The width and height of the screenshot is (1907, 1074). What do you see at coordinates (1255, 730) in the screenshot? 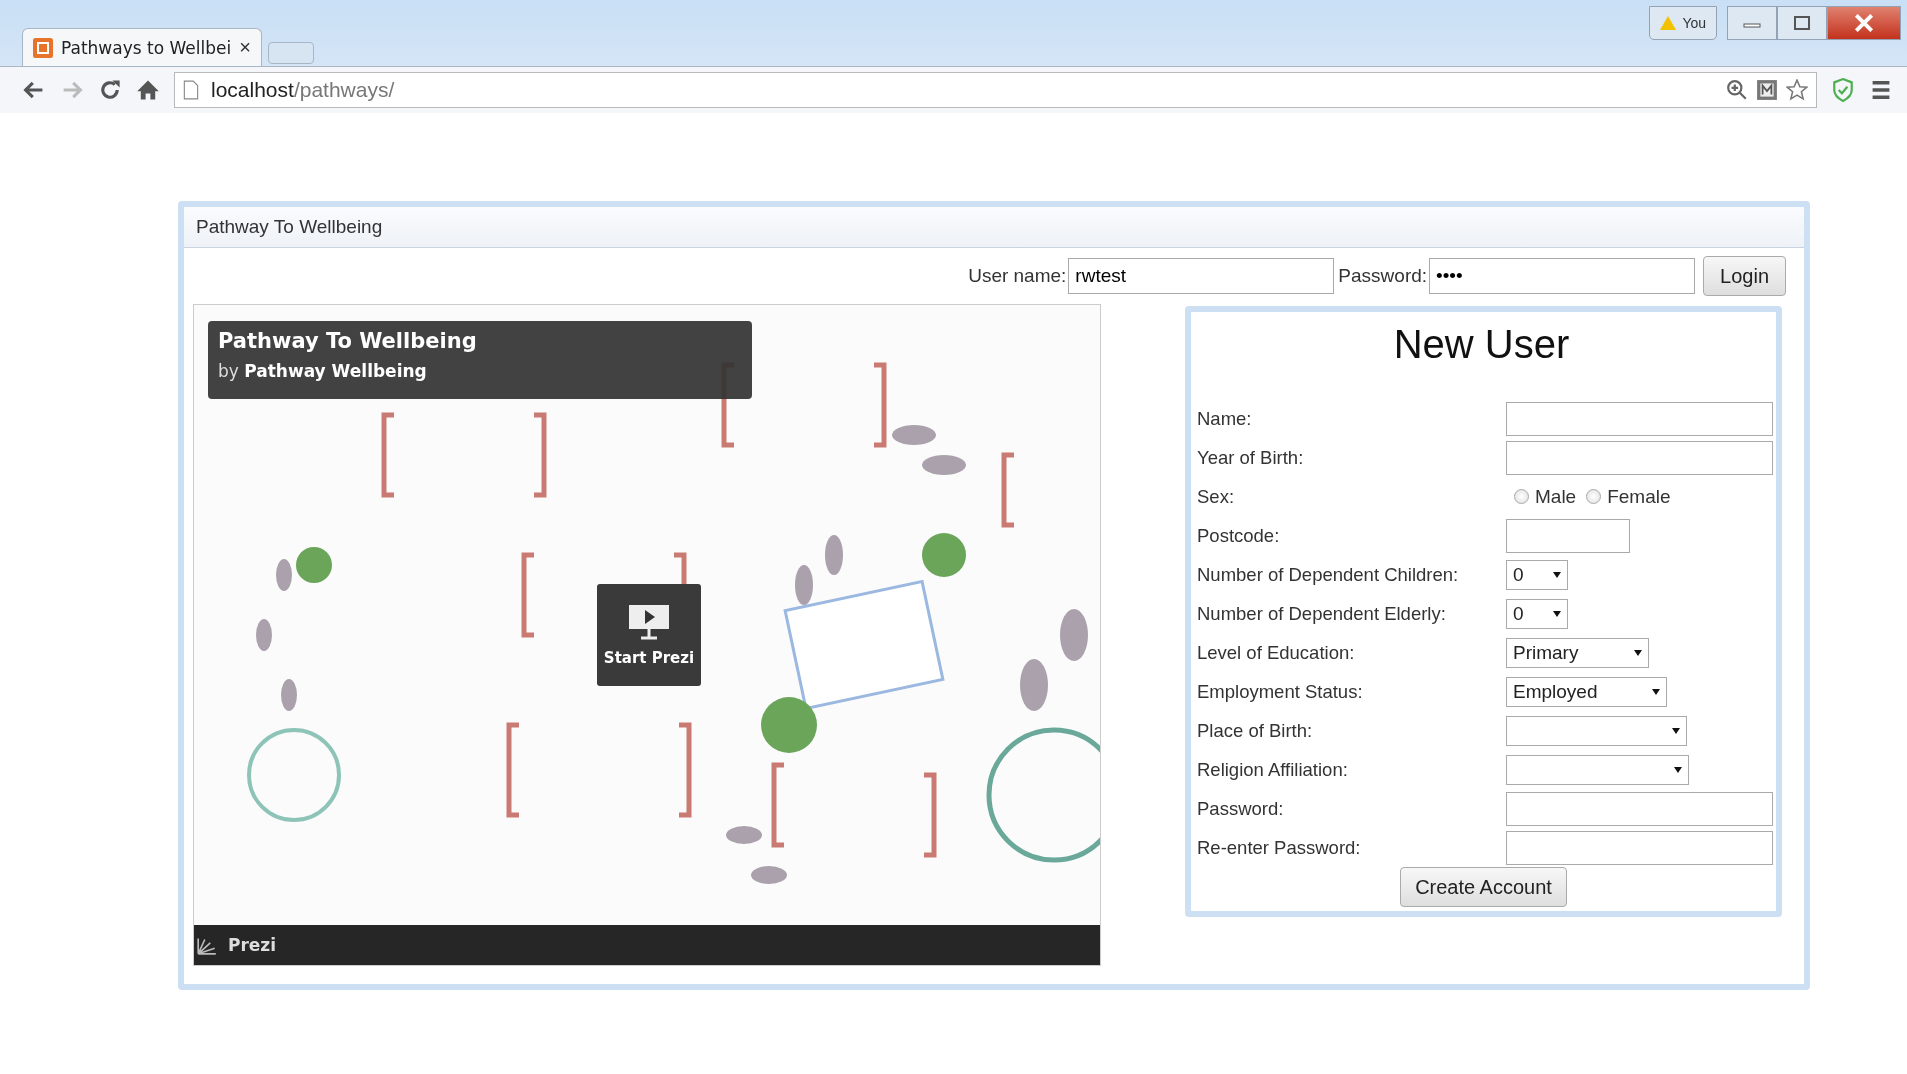
I see `field-label: Place of Birth:` at bounding box center [1255, 730].